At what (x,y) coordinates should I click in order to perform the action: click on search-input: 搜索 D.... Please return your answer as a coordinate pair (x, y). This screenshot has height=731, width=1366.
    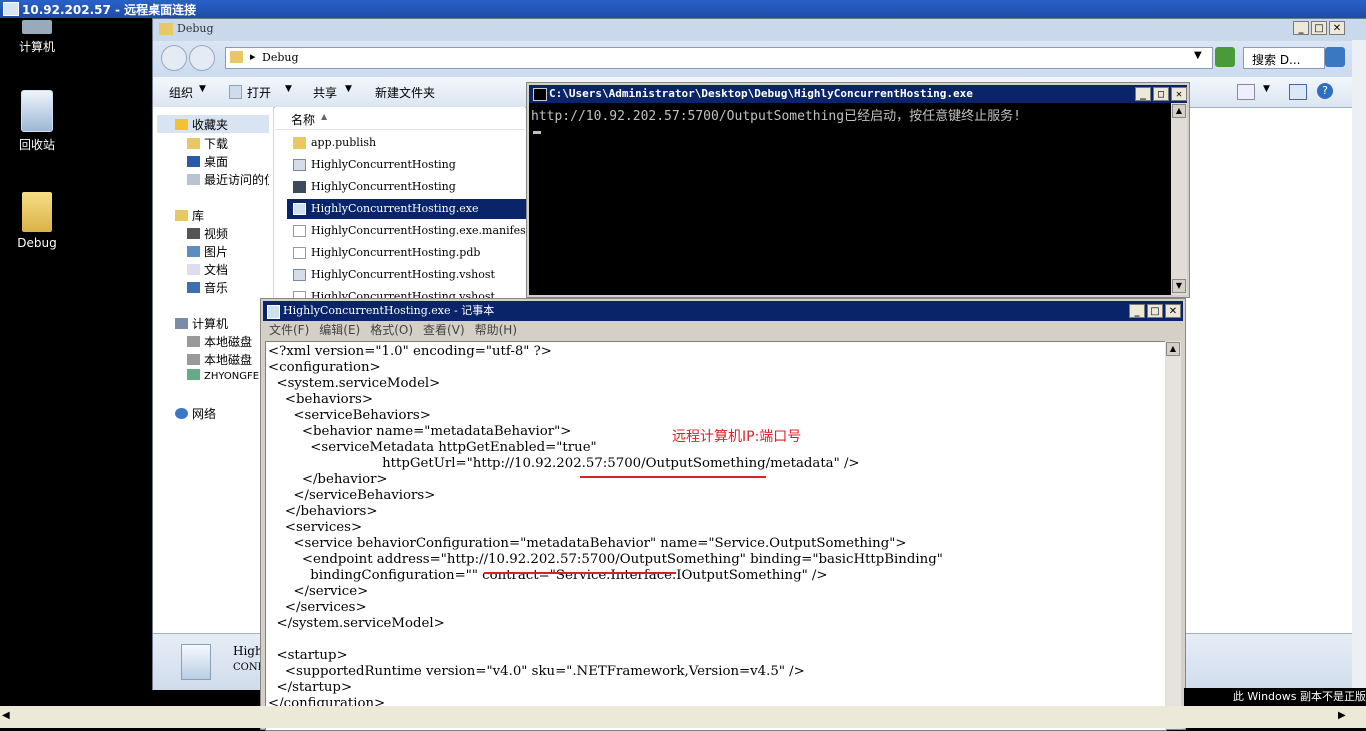
    Looking at the image, I should click on (1284, 58).